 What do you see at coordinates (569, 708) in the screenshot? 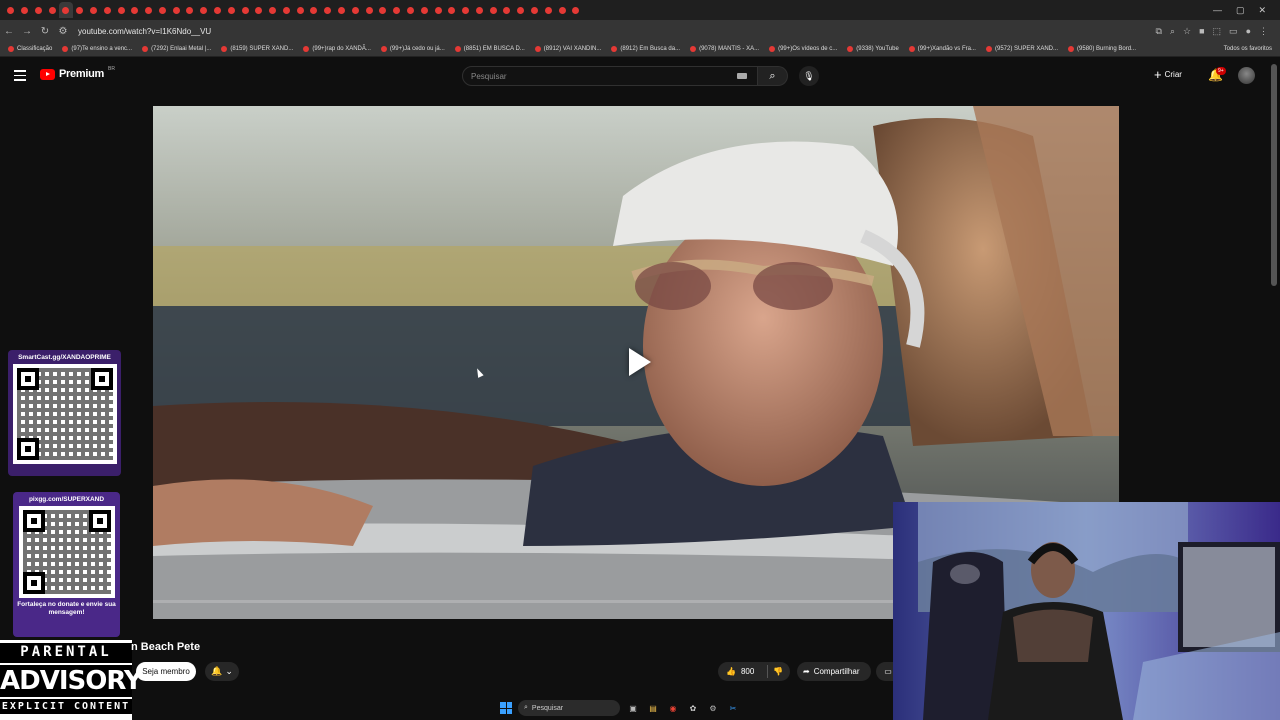
I see `taskbar-search: ⌕ Pesquisar` at bounding box center [569, 708].